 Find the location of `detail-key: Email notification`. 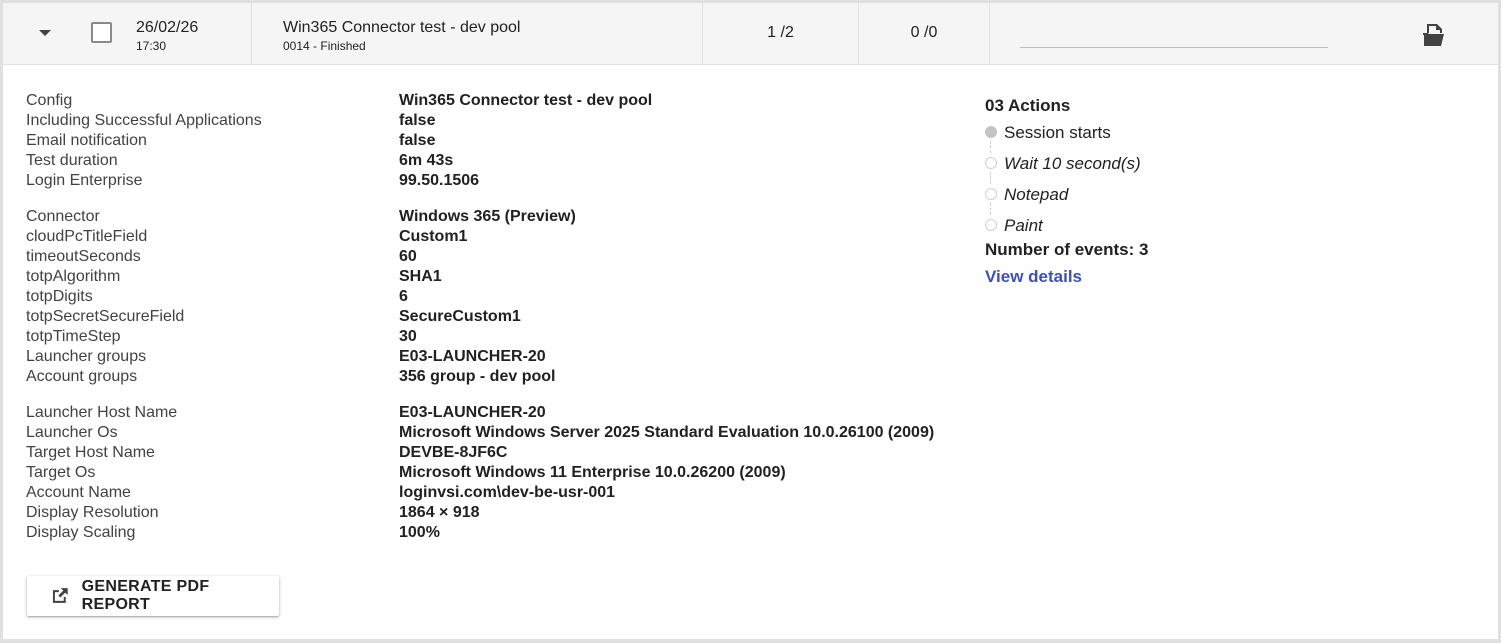

detail-key: Email notification is located at coordinates (86, 140).